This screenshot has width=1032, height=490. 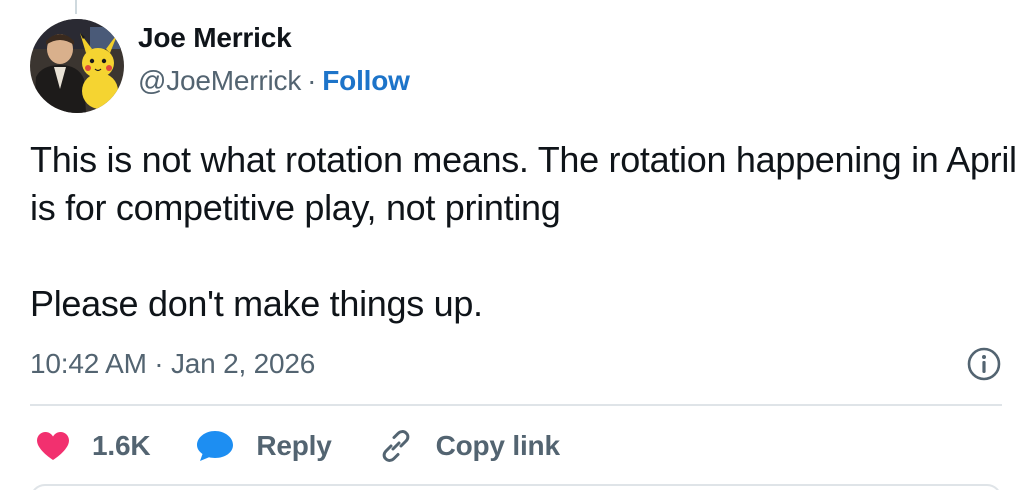 What do you see at coordinates (366, 80) in the screenshot?
I see `follow-button: Follow` at bounding box center [366, 80].